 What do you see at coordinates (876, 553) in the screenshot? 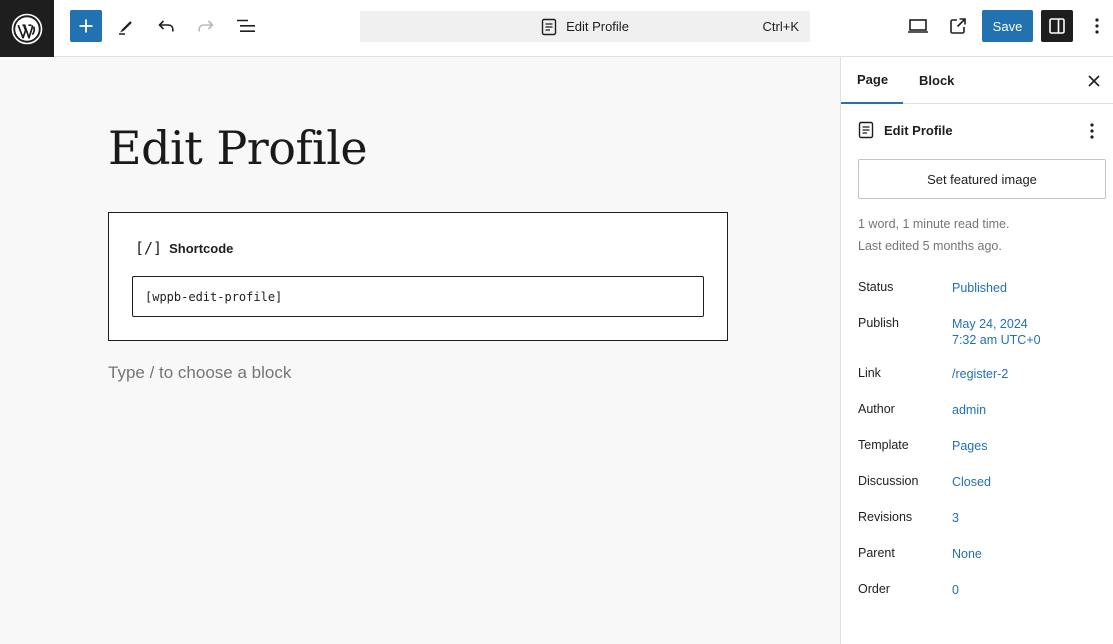
I see `property-label: Parent` at bounding box center [876, 553].